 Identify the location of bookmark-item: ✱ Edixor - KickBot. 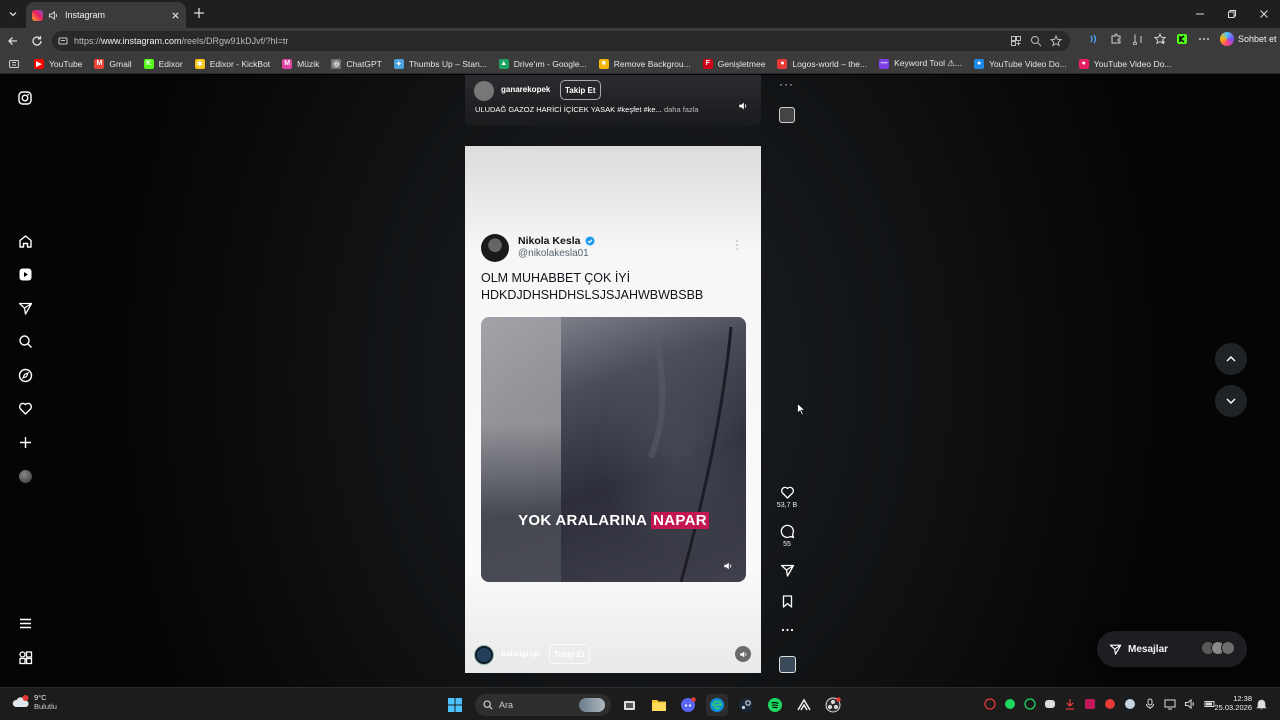
(232, 64).